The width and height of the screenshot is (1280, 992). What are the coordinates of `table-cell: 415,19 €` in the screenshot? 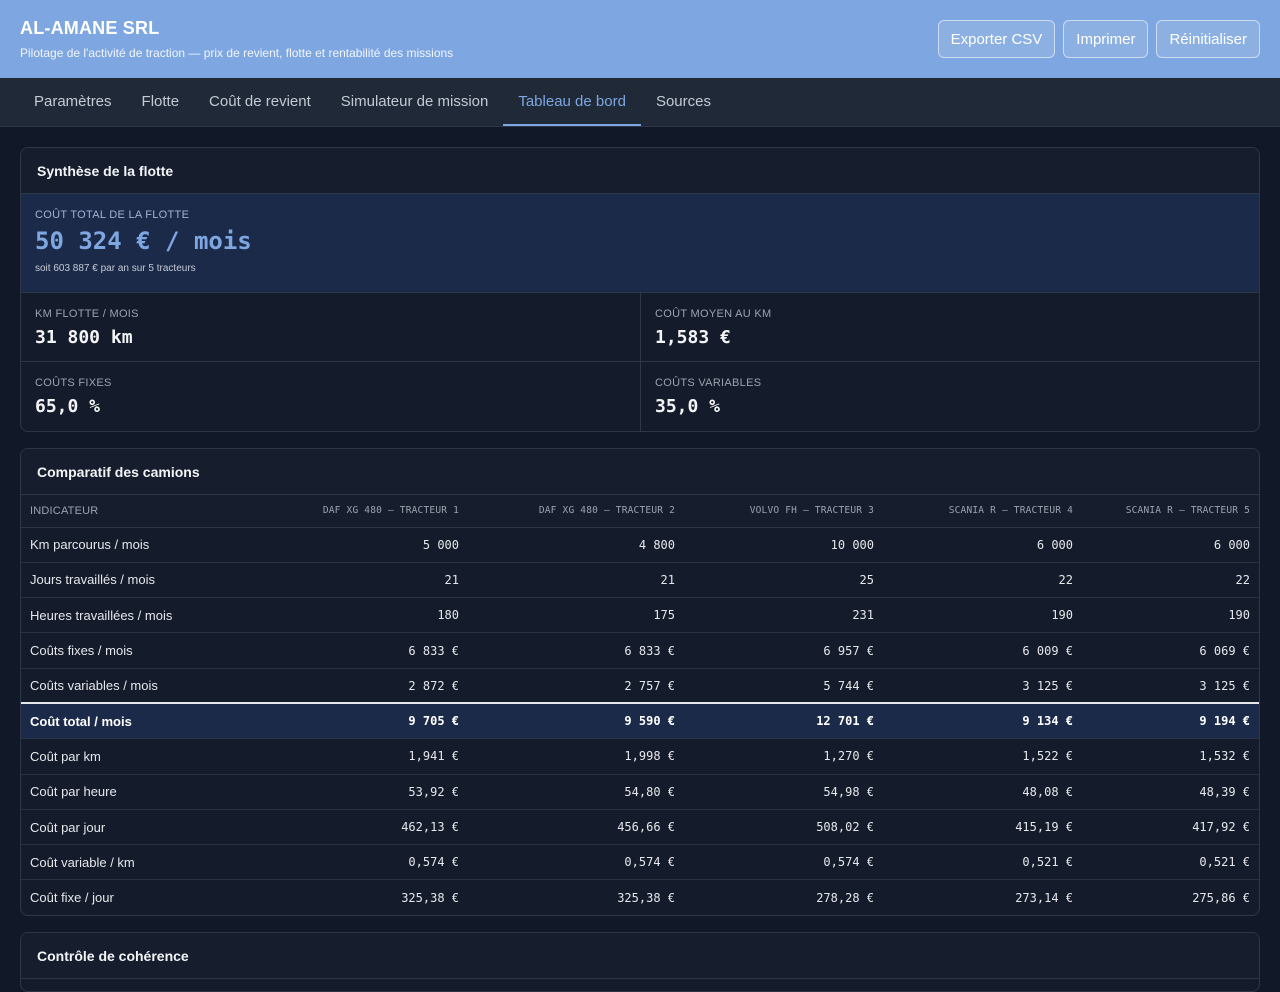 It's located at (982, 827).